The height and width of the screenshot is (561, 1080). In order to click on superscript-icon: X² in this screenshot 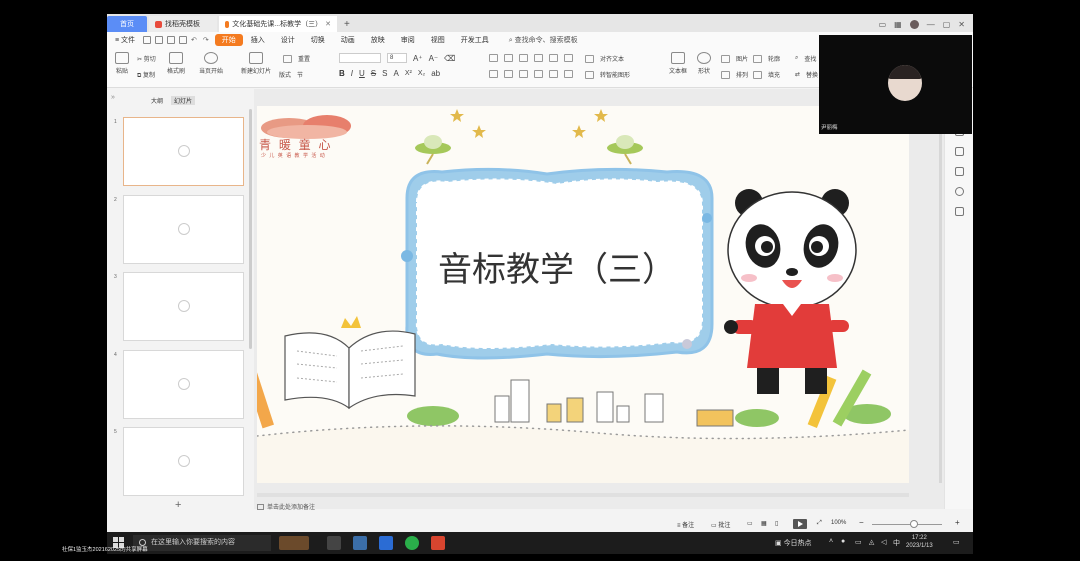, I will do `click(408, 73)`.